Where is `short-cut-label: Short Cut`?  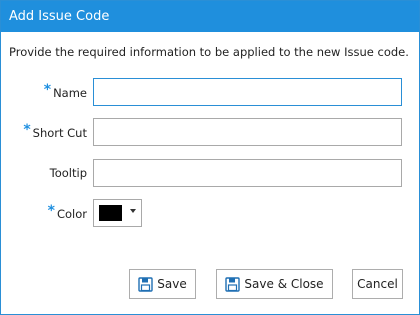
short-cut-label: Short Cut is located at coordinates (59, 133).